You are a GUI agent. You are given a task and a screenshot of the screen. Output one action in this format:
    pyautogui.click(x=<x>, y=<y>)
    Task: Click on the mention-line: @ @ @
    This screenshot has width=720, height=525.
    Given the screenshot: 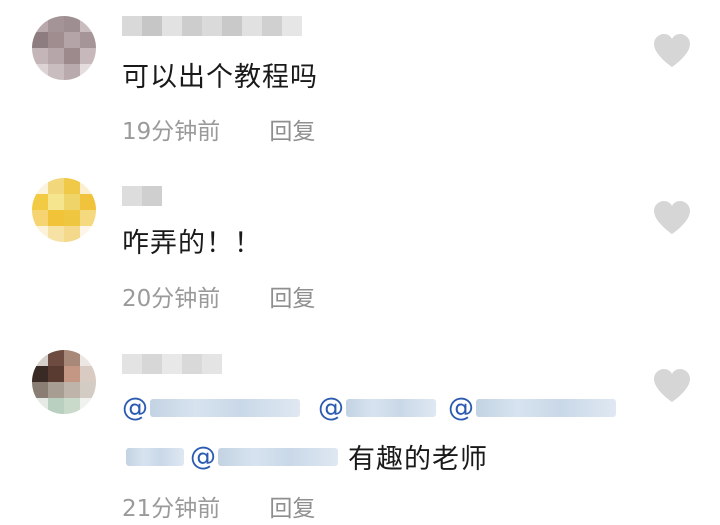 What is the action you would take?
    pyautogui.click(x=369, y=408)
    